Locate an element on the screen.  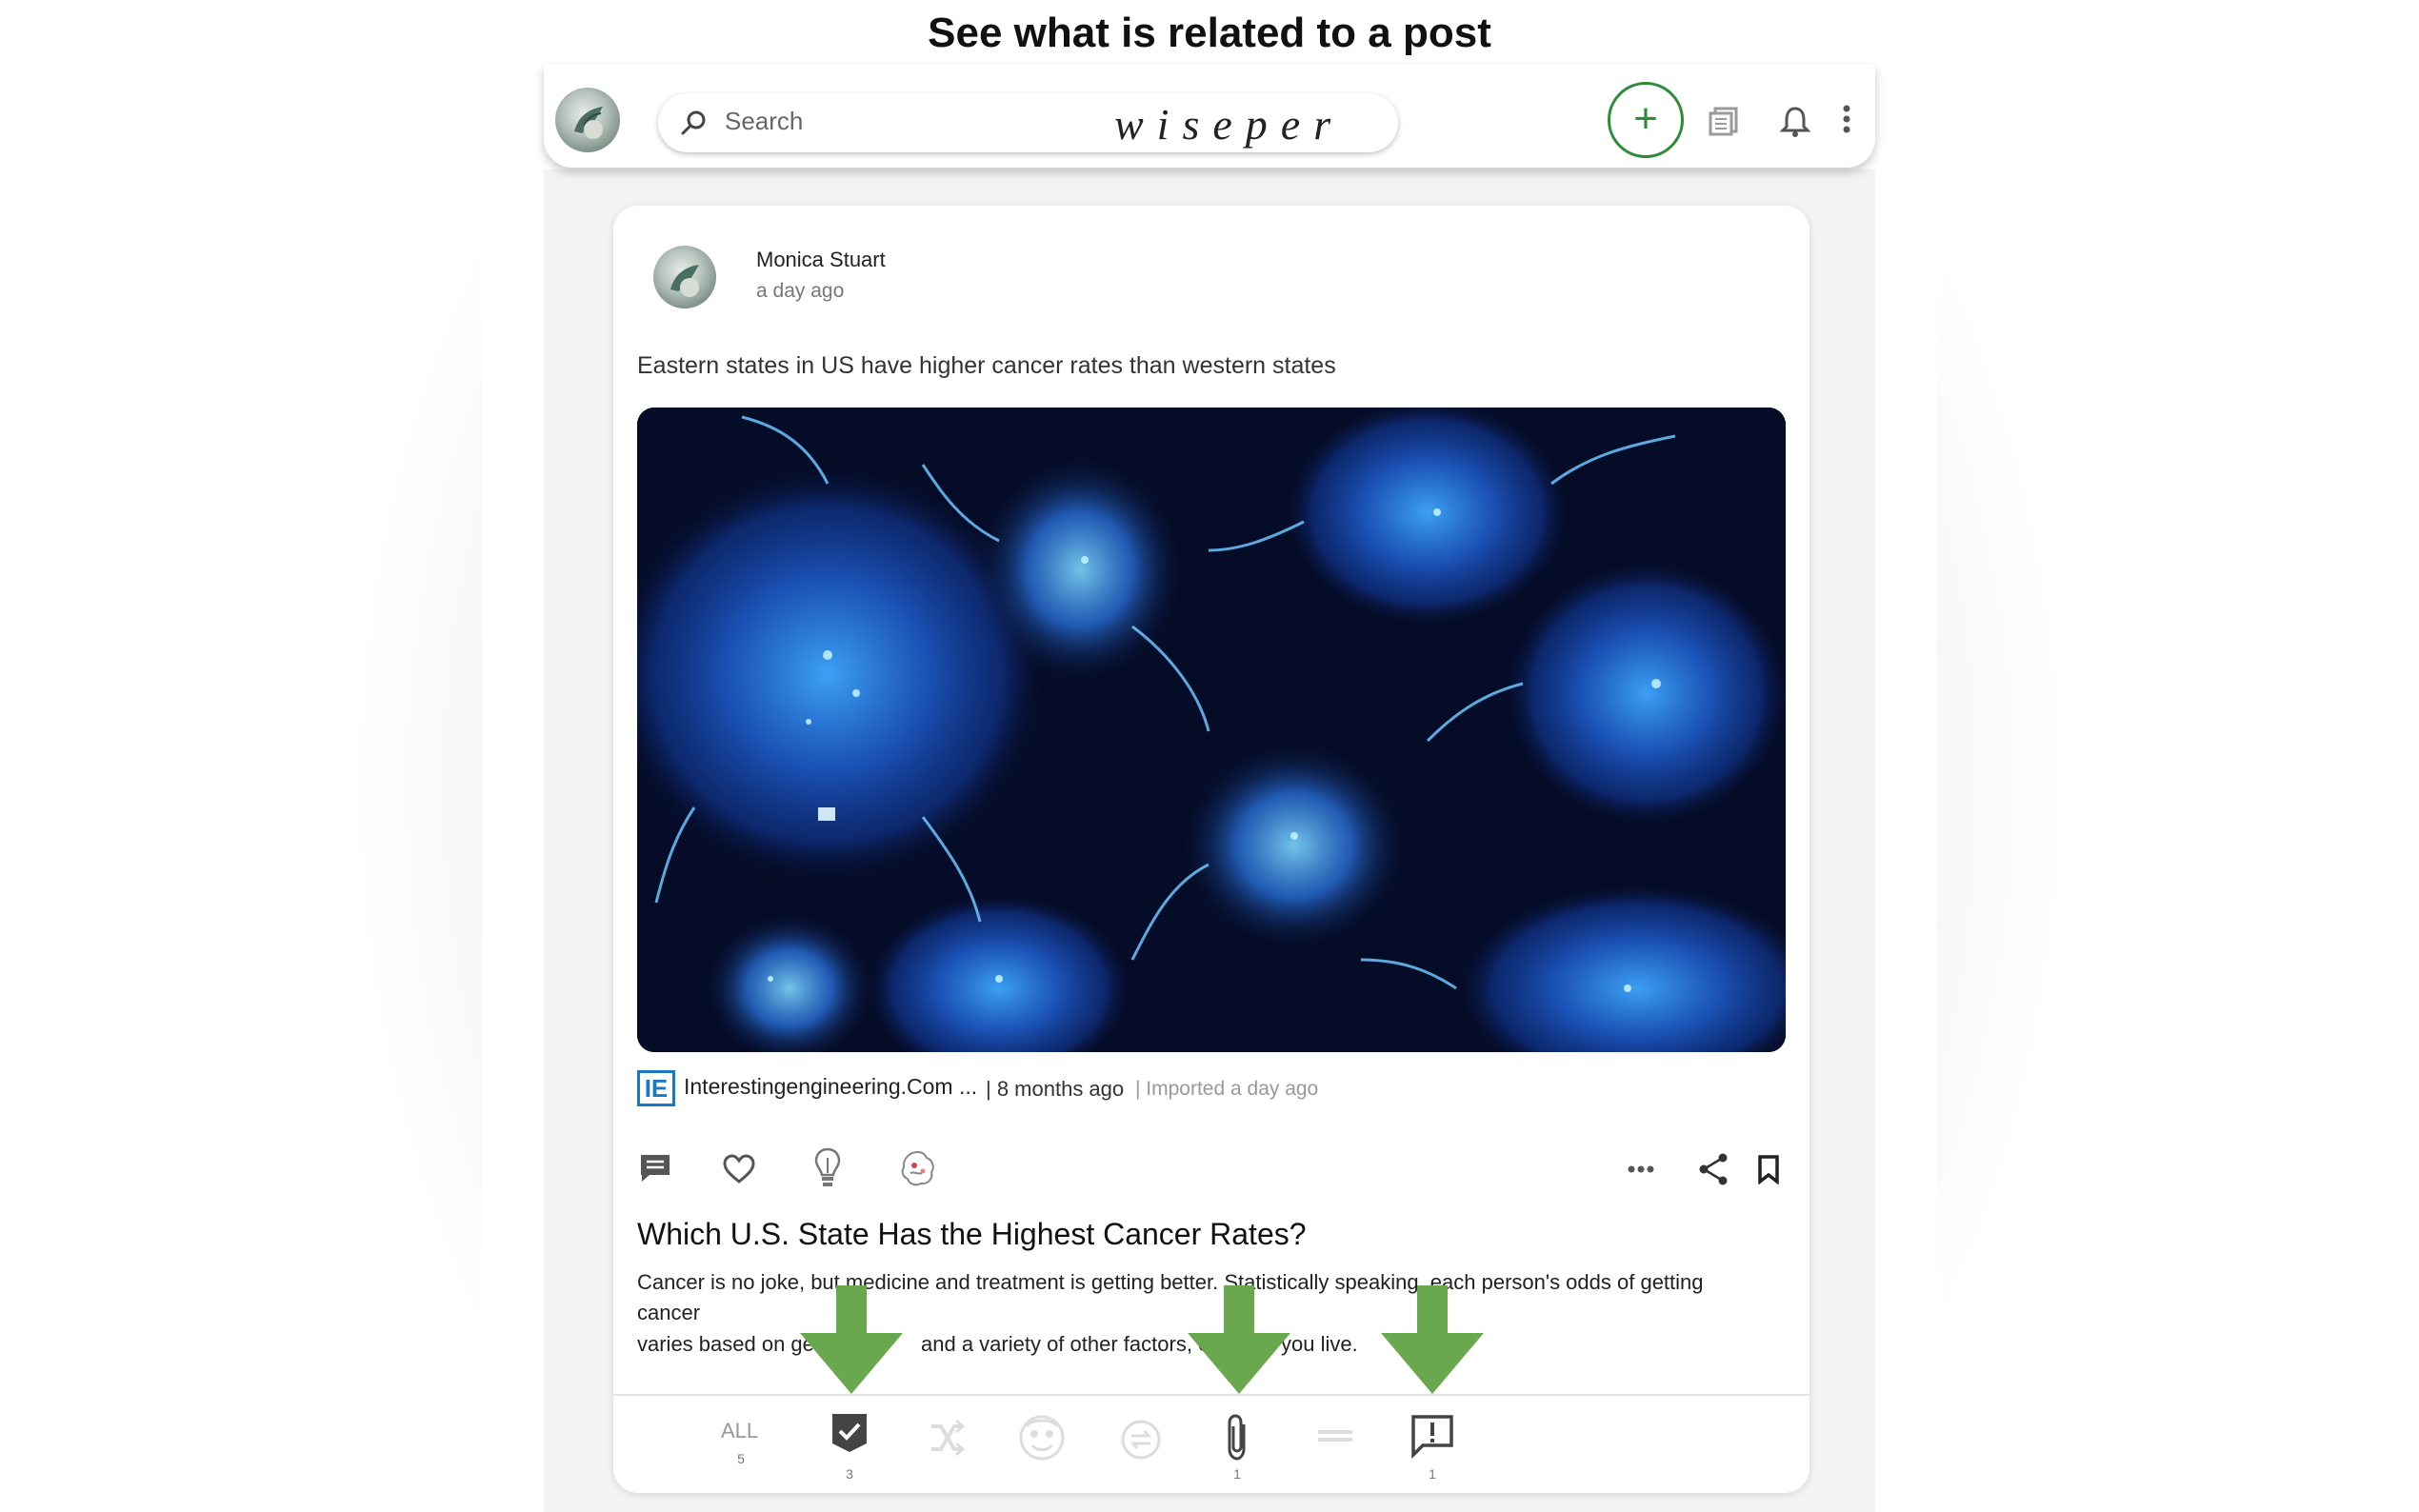
post-time: a day ago is located at coordinates (800, 291).